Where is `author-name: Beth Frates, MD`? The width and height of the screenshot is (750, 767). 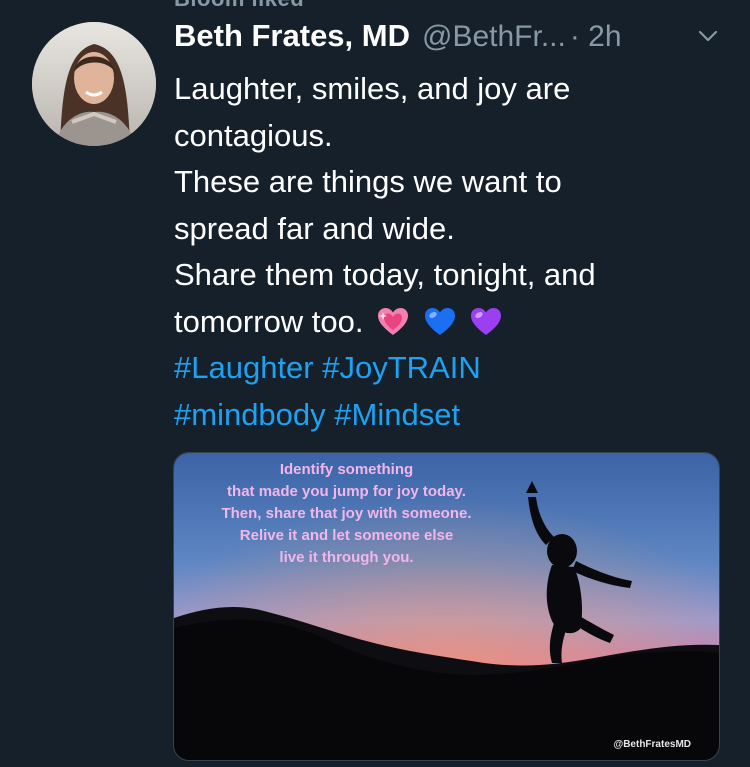
author-name: Beth Frates, MD is located at coordinates (292, 36).